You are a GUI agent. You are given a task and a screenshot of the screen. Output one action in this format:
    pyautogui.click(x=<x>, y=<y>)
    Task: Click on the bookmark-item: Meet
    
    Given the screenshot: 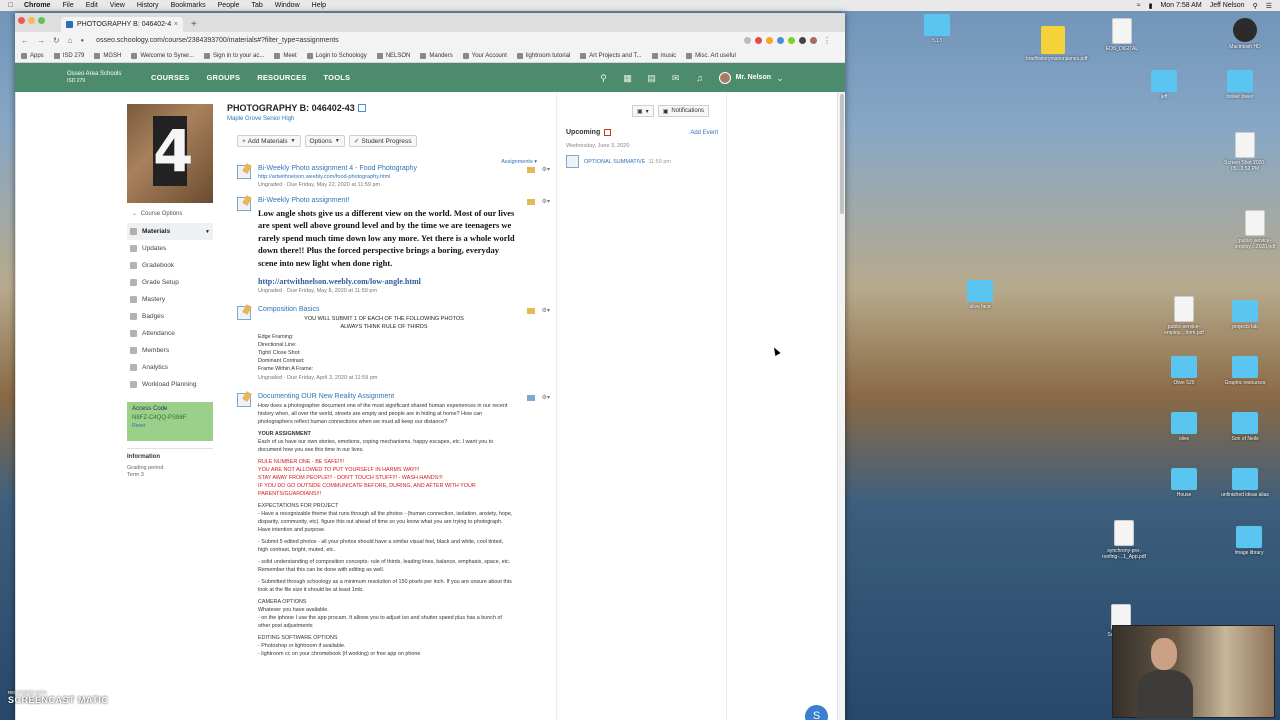 What is the action you would take?
    pyautogui.click(x=285, y=55)
    